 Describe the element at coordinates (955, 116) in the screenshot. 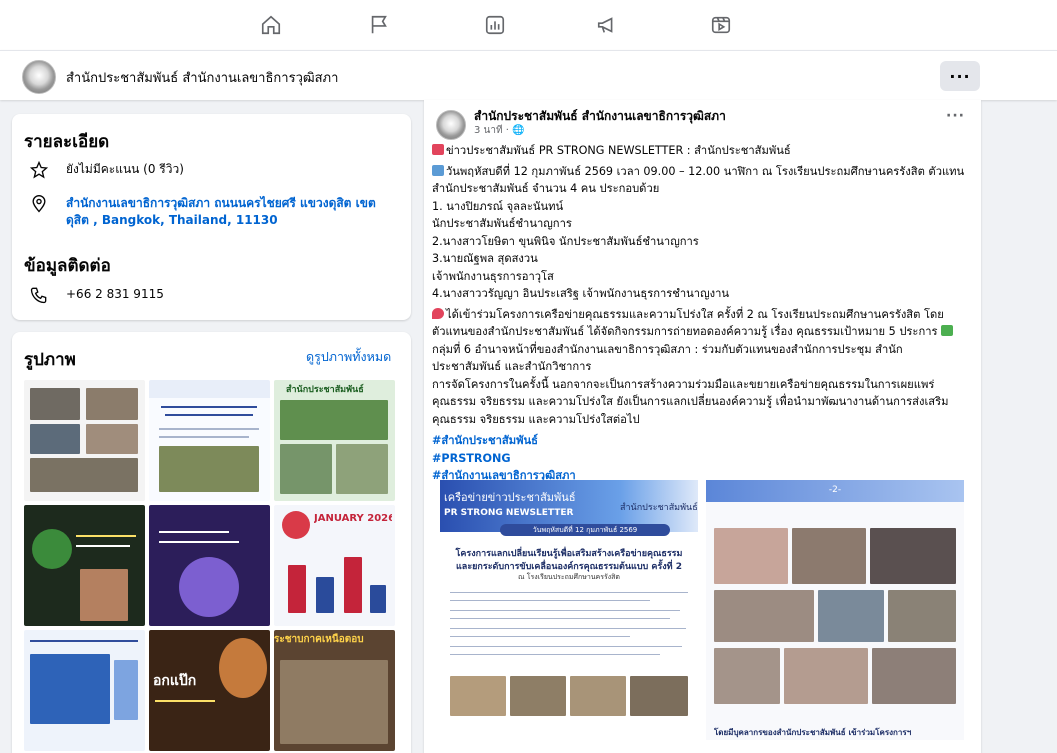

I see `post-more-button: ···` at that location.